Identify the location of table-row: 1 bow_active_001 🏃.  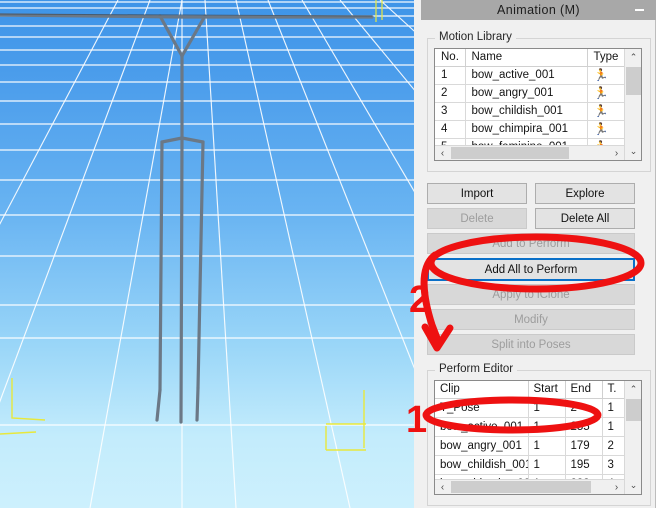
(530, 75).